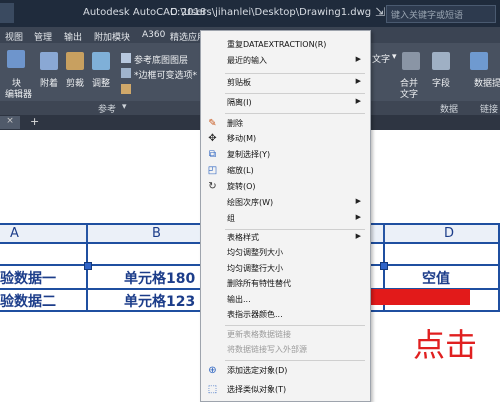 Image resolution: width=500 pixels, height=402 pixels. What do you see at coordinates (126, 89) in the screenshot?
I see `snap-underlay-icon` at bounding box center [126, 89].